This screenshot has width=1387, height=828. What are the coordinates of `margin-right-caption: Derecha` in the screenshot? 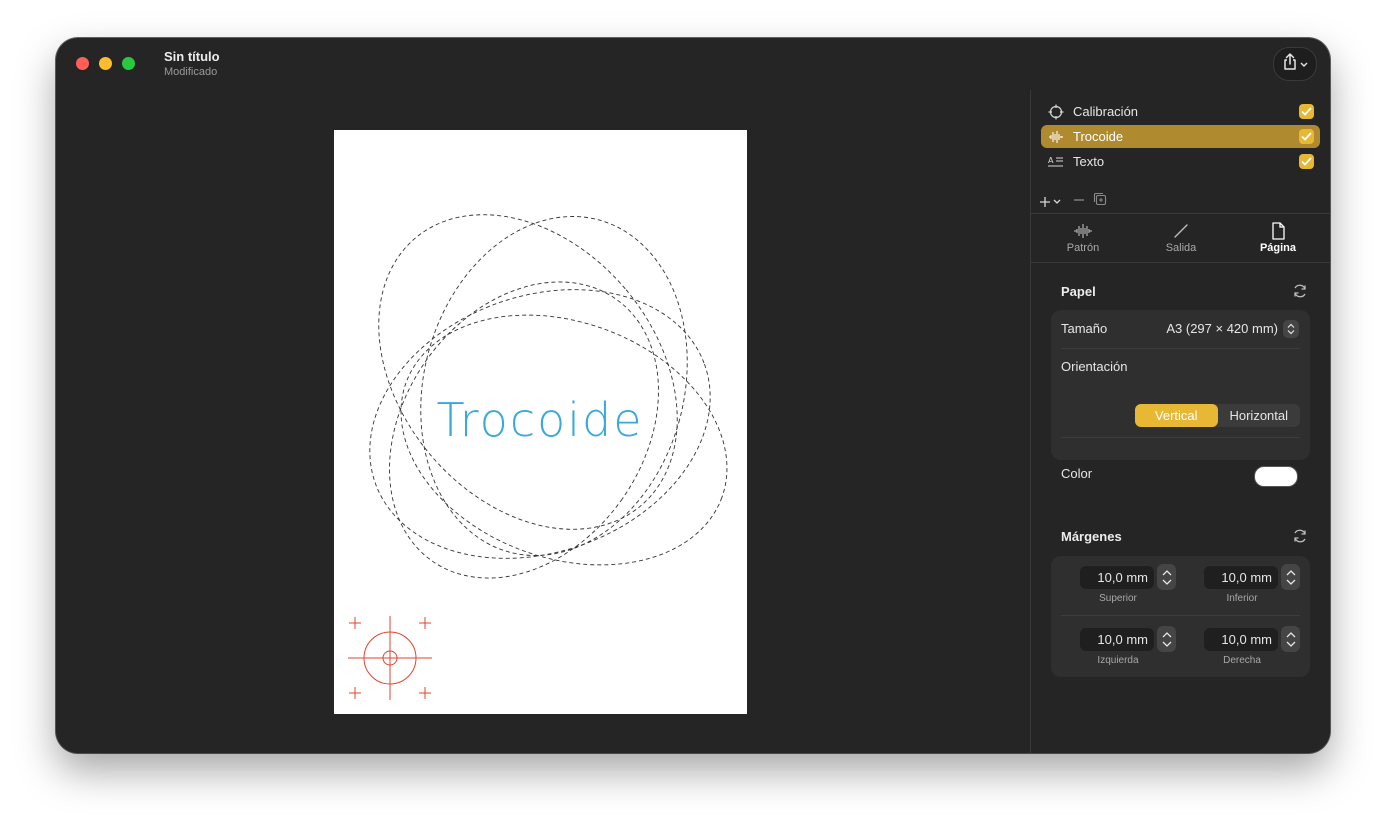 It's located at (1242, 660).